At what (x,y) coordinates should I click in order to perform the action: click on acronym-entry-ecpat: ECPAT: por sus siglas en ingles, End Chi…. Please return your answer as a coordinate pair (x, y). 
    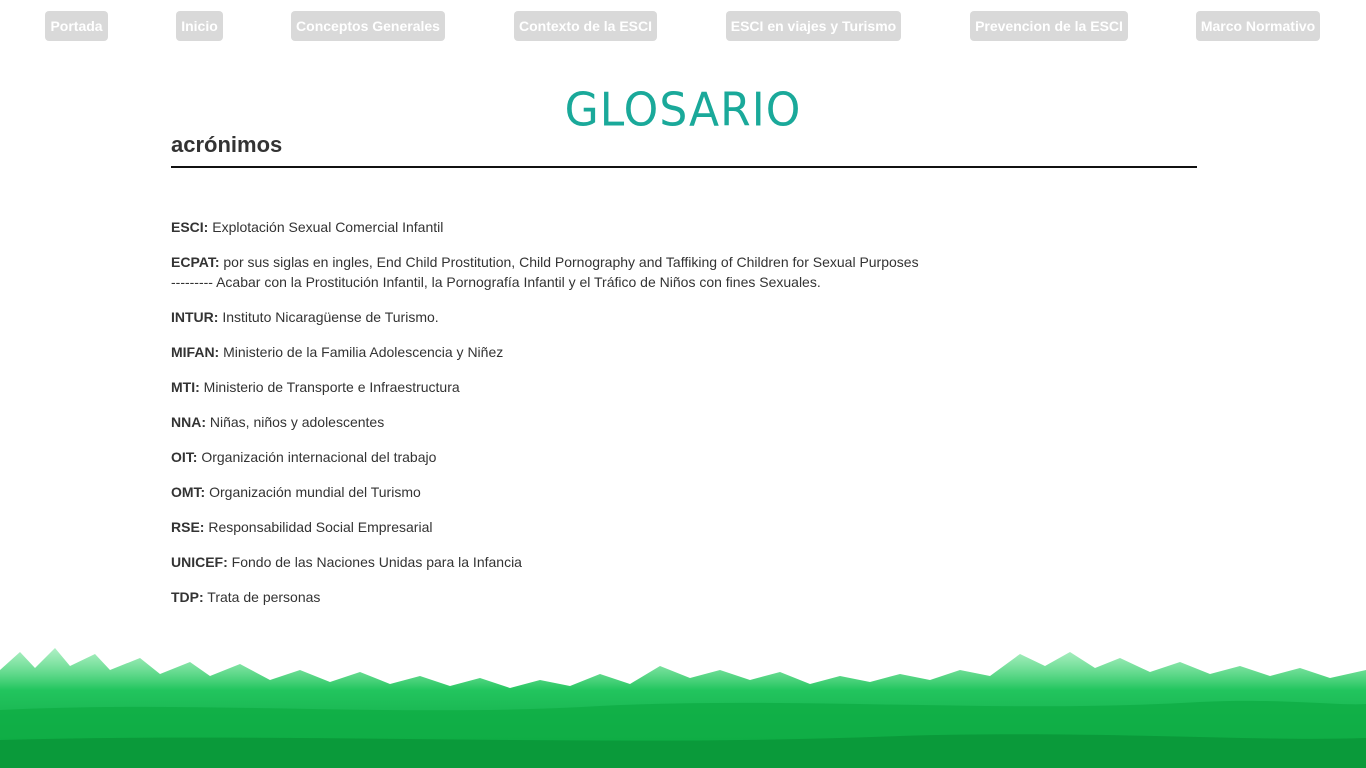
    Looking at the image, I should click on (684, 272).